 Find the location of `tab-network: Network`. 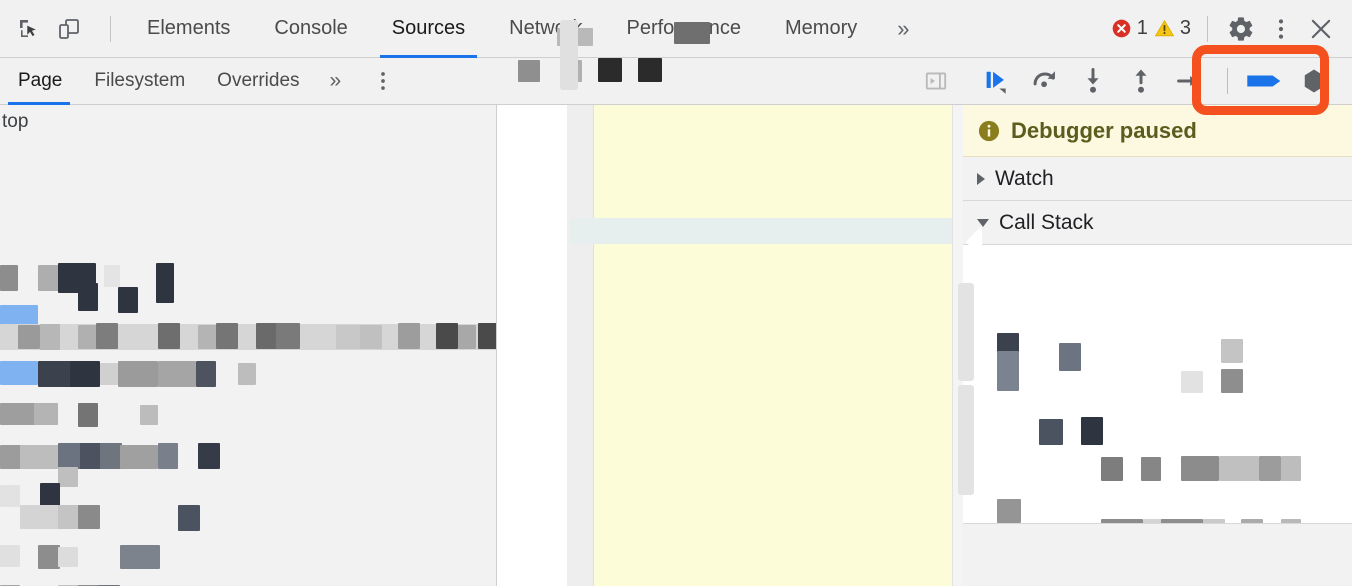

tab-network: Network is located at coordinates (545, 29).